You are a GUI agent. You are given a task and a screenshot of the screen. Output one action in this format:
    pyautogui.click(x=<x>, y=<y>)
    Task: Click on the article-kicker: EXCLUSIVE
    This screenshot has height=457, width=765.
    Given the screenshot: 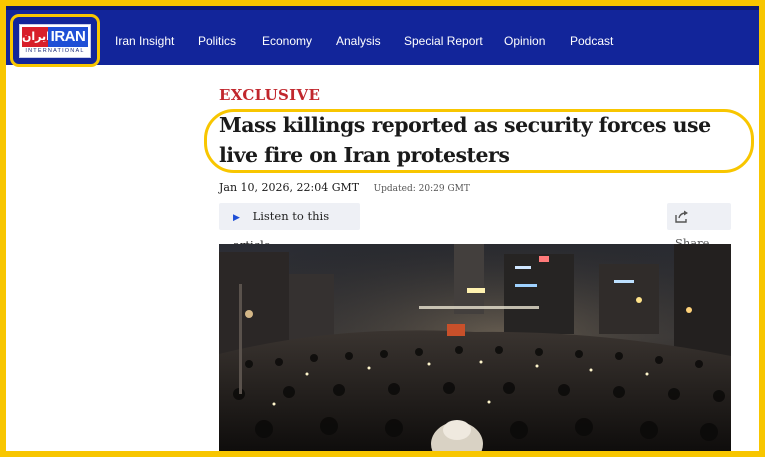 What is the action you would take?
    pyautogui.click(x=270, y=95)
    